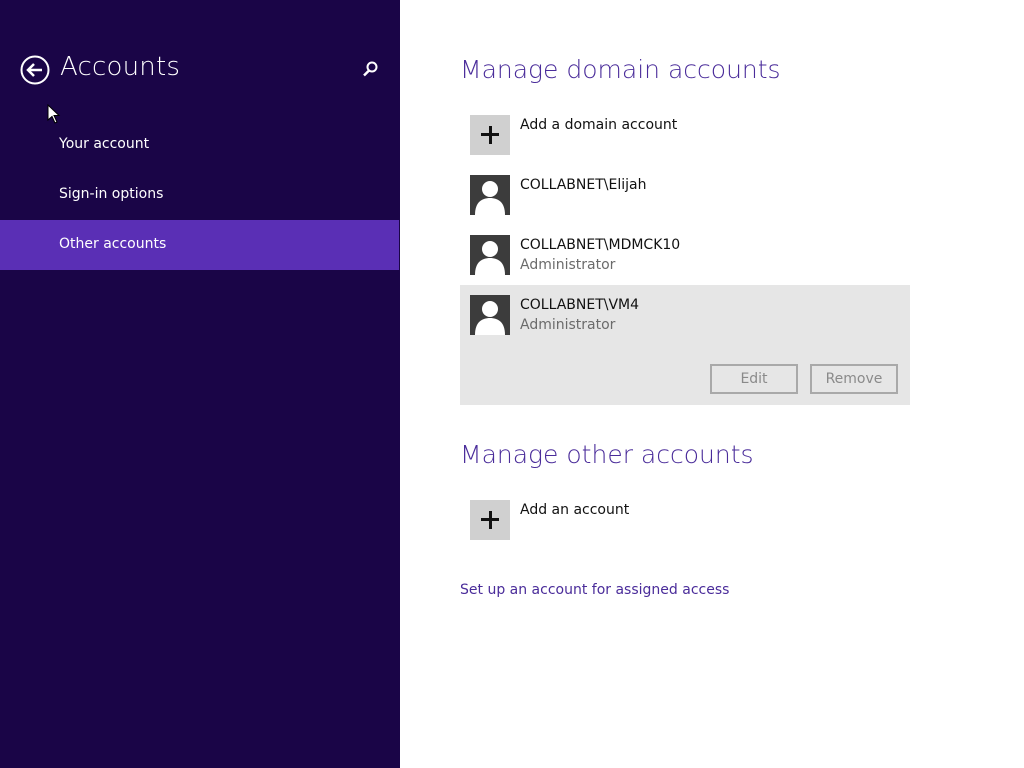 The width and height of the screenshot is (1024, 768). What do you see at coordinates (199, 145) in the screenshot?
I see `sidebar-item-your-account: Your account` at bounding box center [199, 145].